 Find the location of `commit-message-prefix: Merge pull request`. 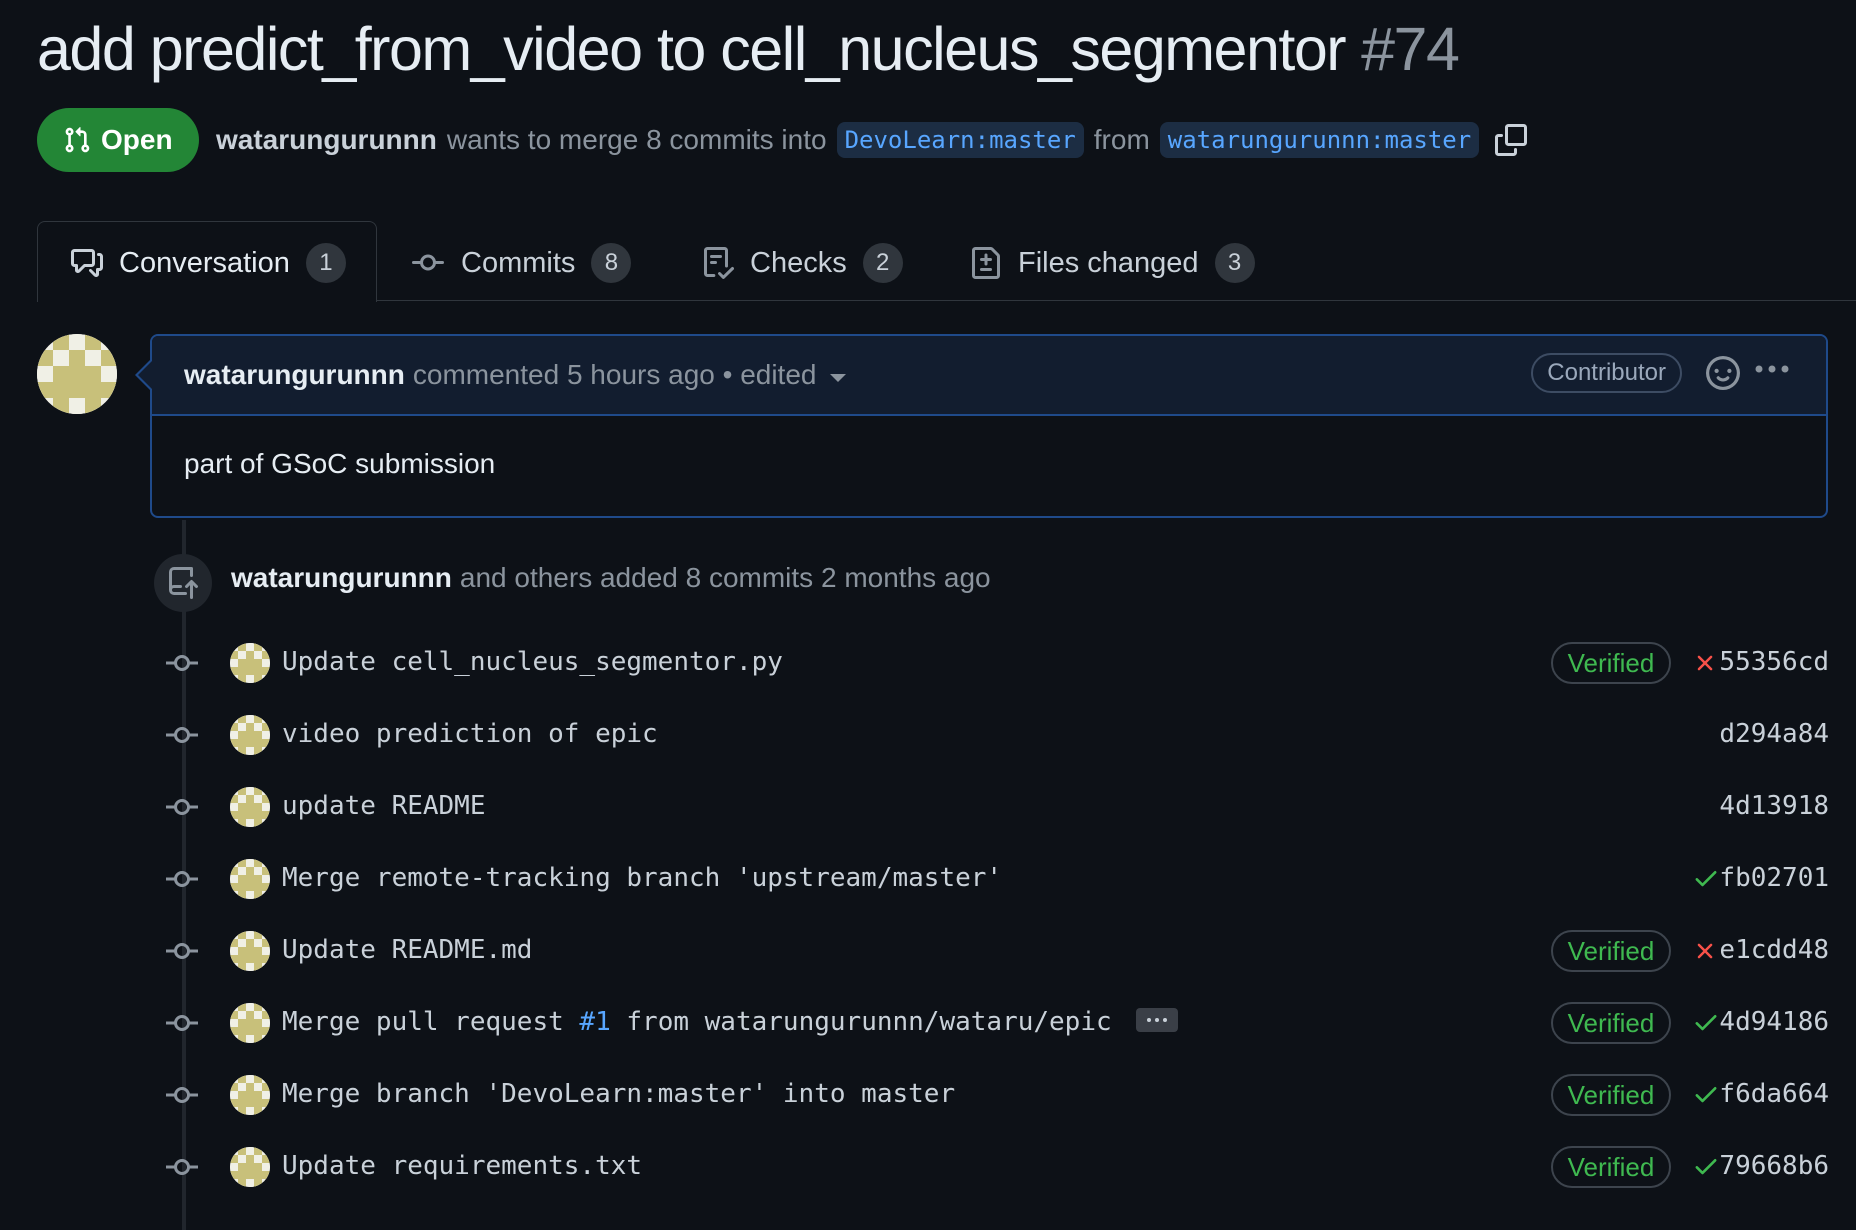

commit-message-prefix: Merge pull request is located at coordinates (431, 1022).